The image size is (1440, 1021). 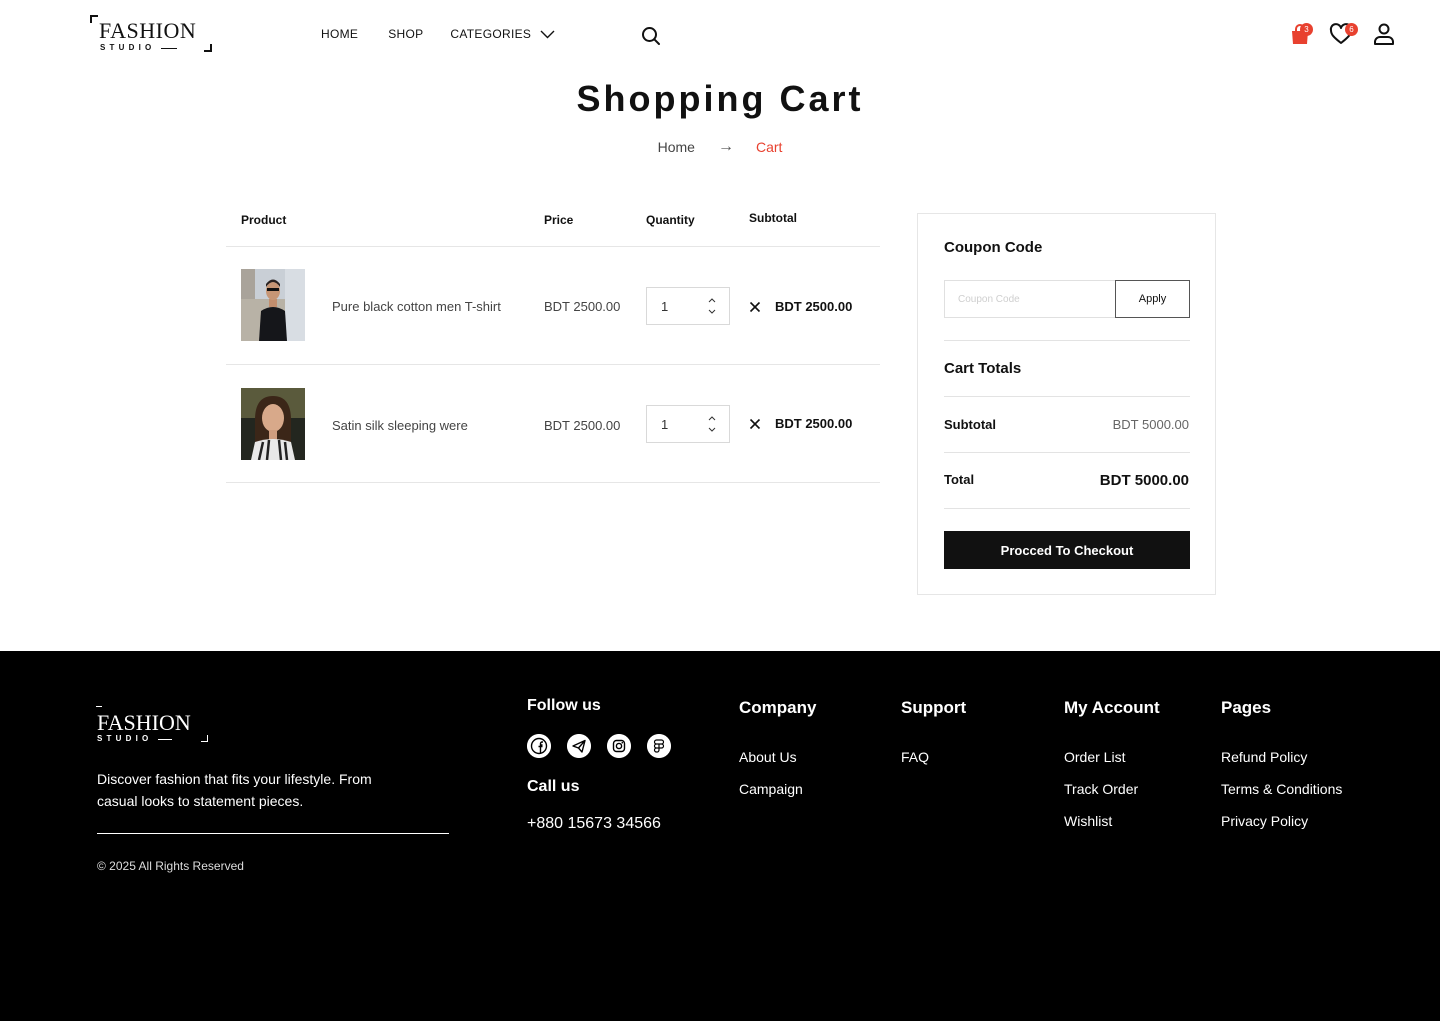 I want to click on account-button, so click(x=1384, y=34).